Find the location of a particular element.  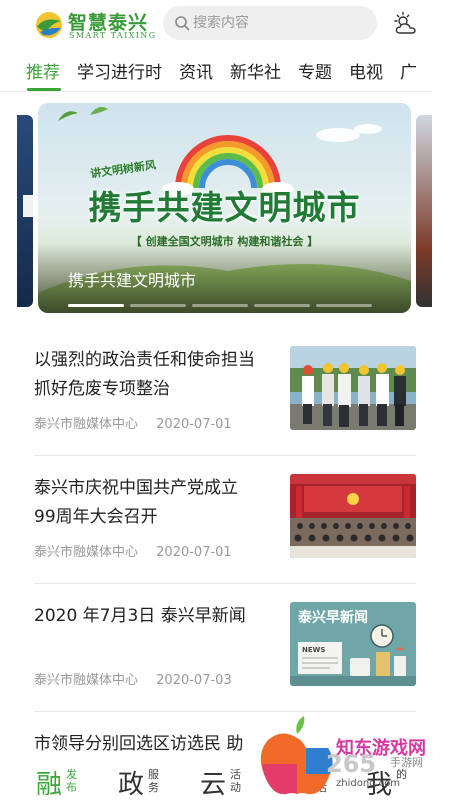

slide-headline: 携手共建文明城市 is located at coordinates (224, 207).